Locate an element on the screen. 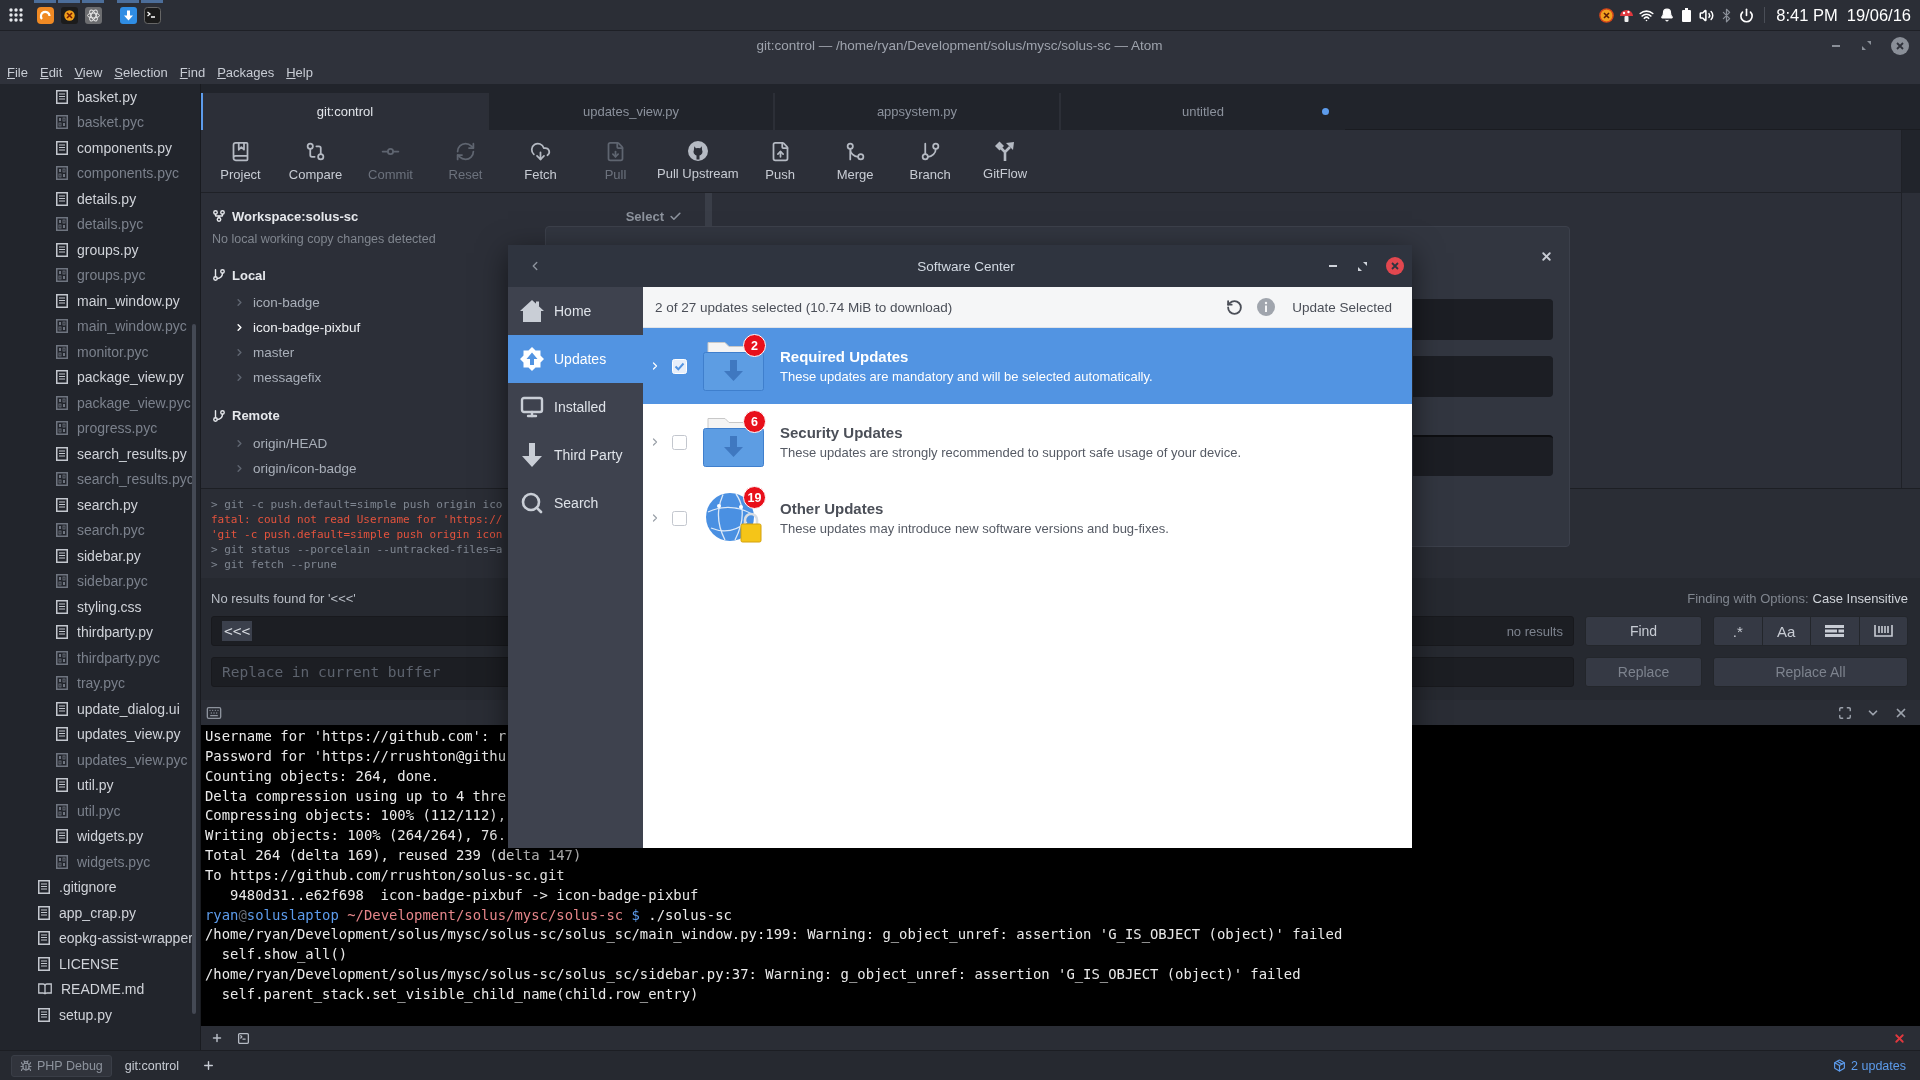  branch-item: origin/HEAD is located at coordinates (270, 443).